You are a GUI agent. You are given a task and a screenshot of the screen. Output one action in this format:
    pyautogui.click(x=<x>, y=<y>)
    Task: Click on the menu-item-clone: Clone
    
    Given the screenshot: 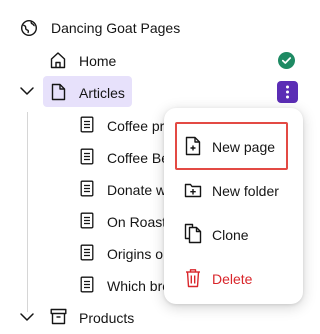 What is the action you would take?
    pyautogui.click(x=233, y=234)
    